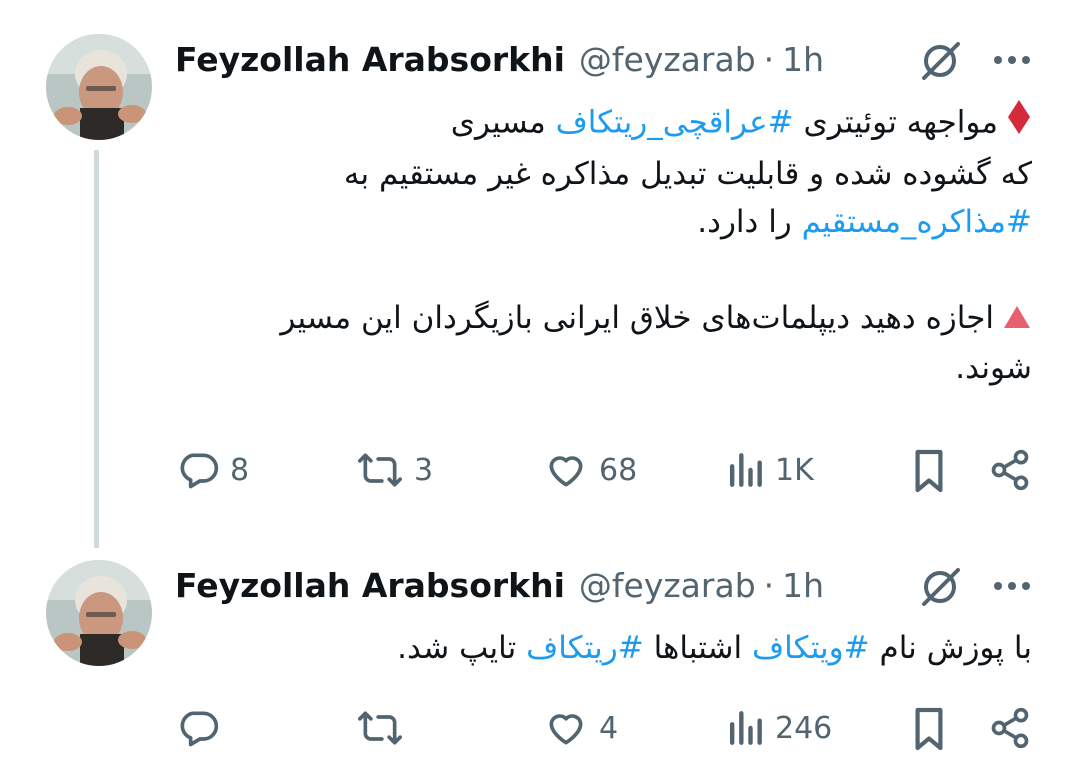  I want to click on tweet-text-line: شوند., so click(656, 368).